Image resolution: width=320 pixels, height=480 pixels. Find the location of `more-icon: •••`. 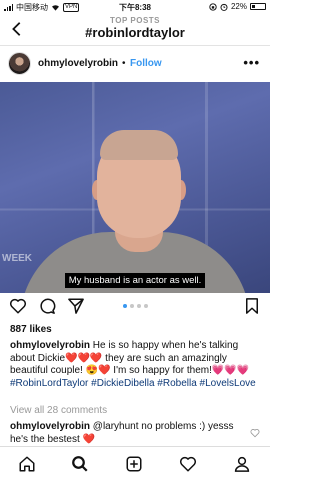

more-icon: ••• is located at coordinates (251, 62).